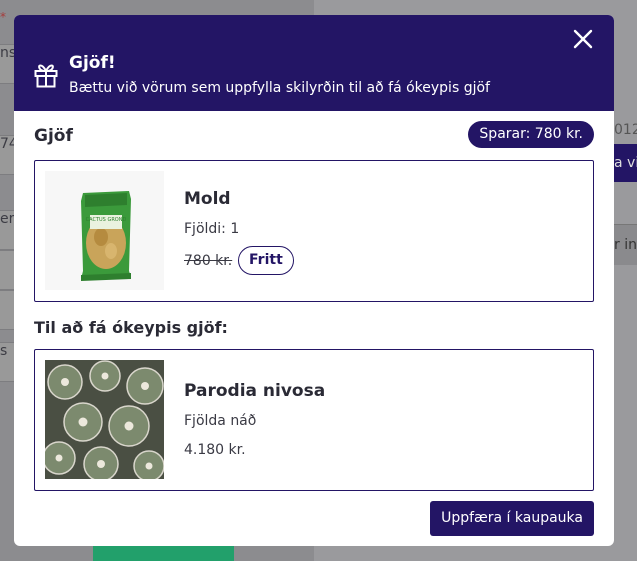  Describe the element at coordinates (583, 39) in the screenshot. I see `close-icon` at that location.